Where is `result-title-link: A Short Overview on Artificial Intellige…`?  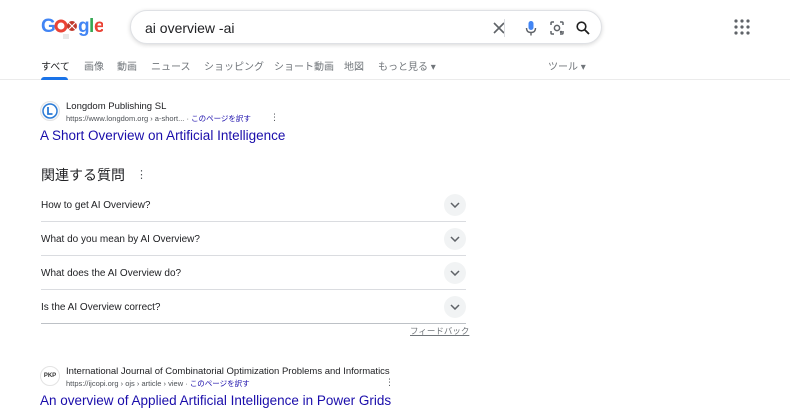 result-title-link: A Short Overview on Artificial Intellige… is located at coordinates (162, 135).